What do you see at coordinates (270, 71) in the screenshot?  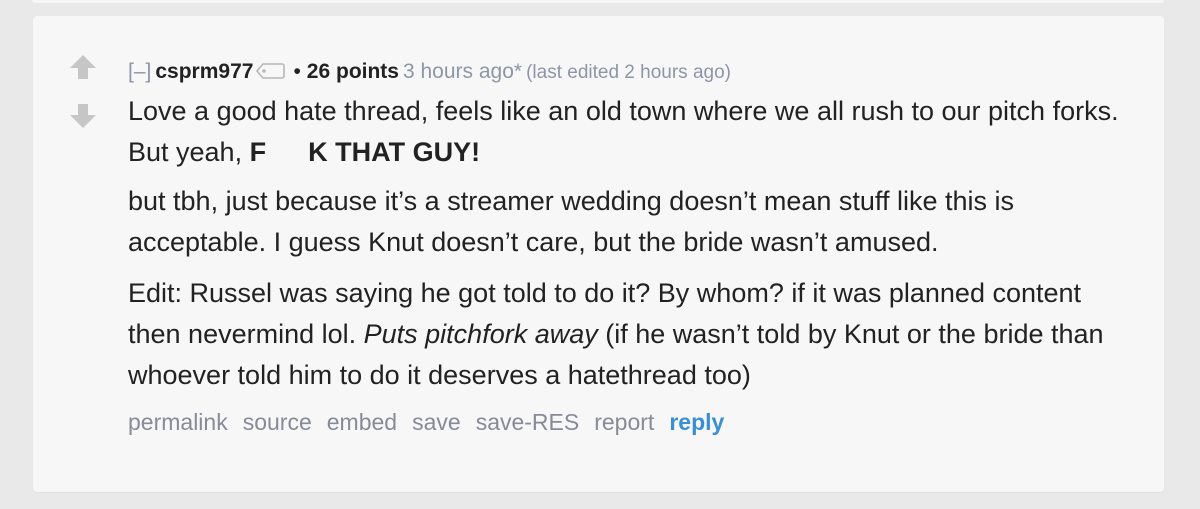 I see `tag-icon` at bounding box center [270, 71].